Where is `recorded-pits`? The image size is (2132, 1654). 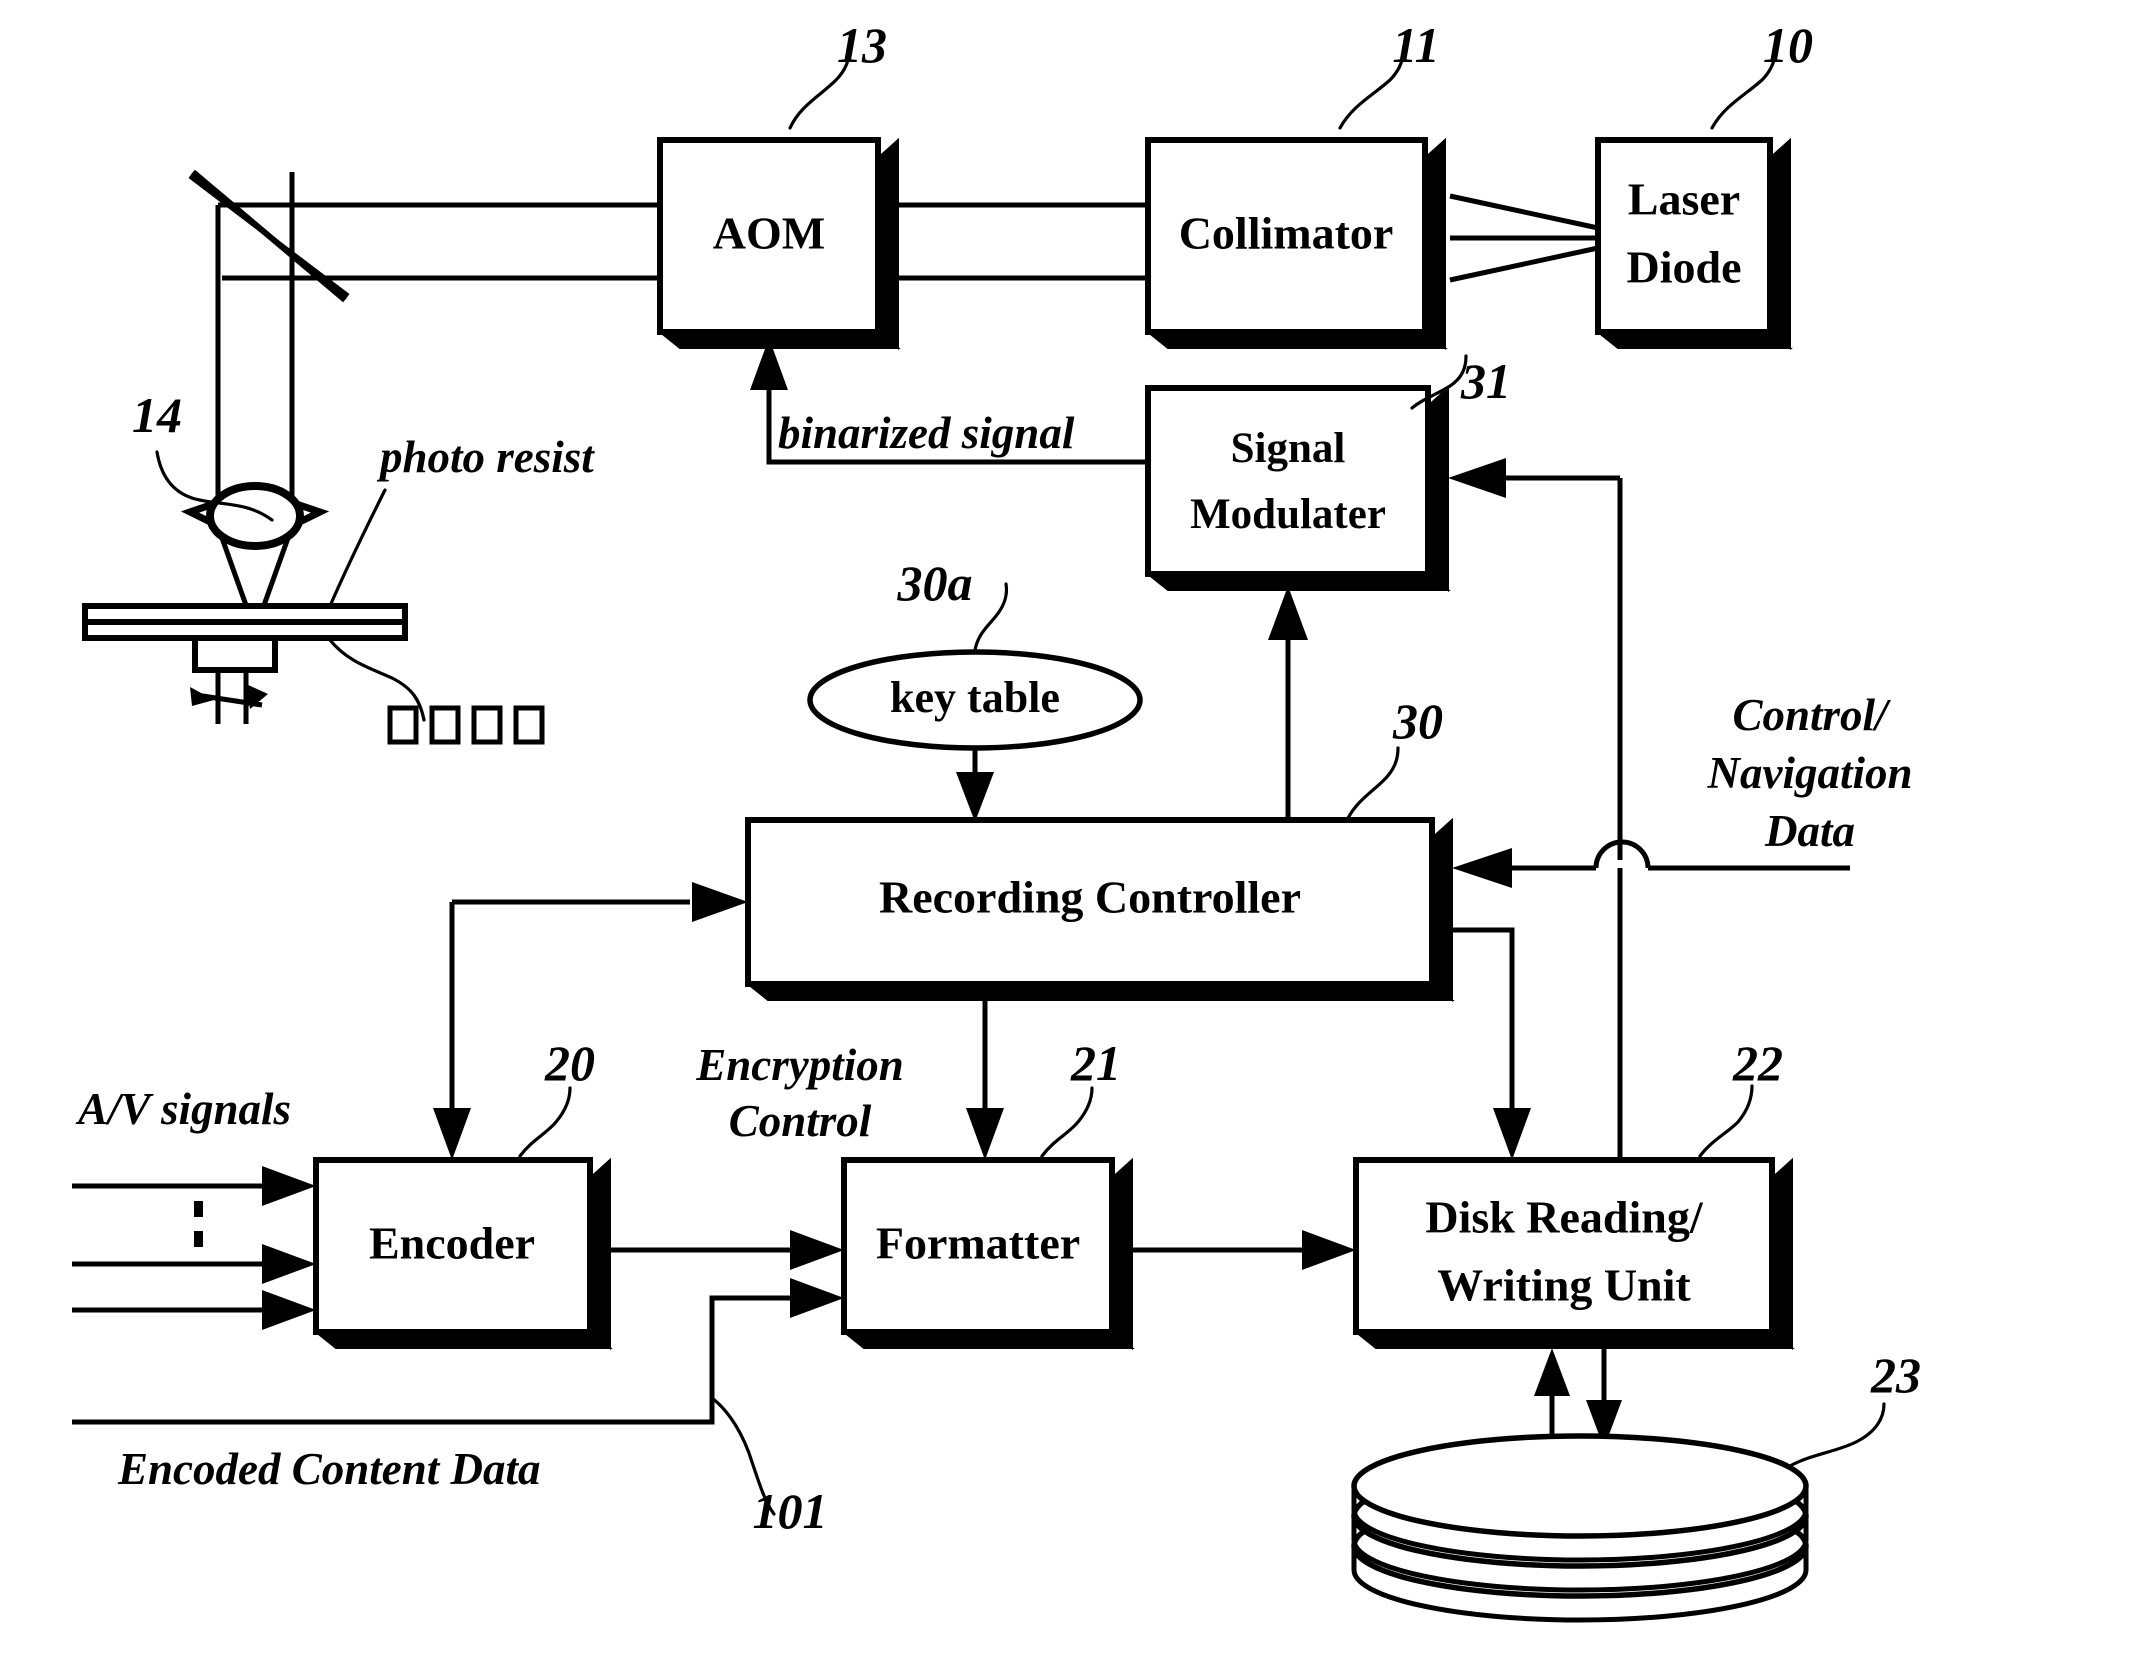
recorded-pits is located at coordinates (466, 725).